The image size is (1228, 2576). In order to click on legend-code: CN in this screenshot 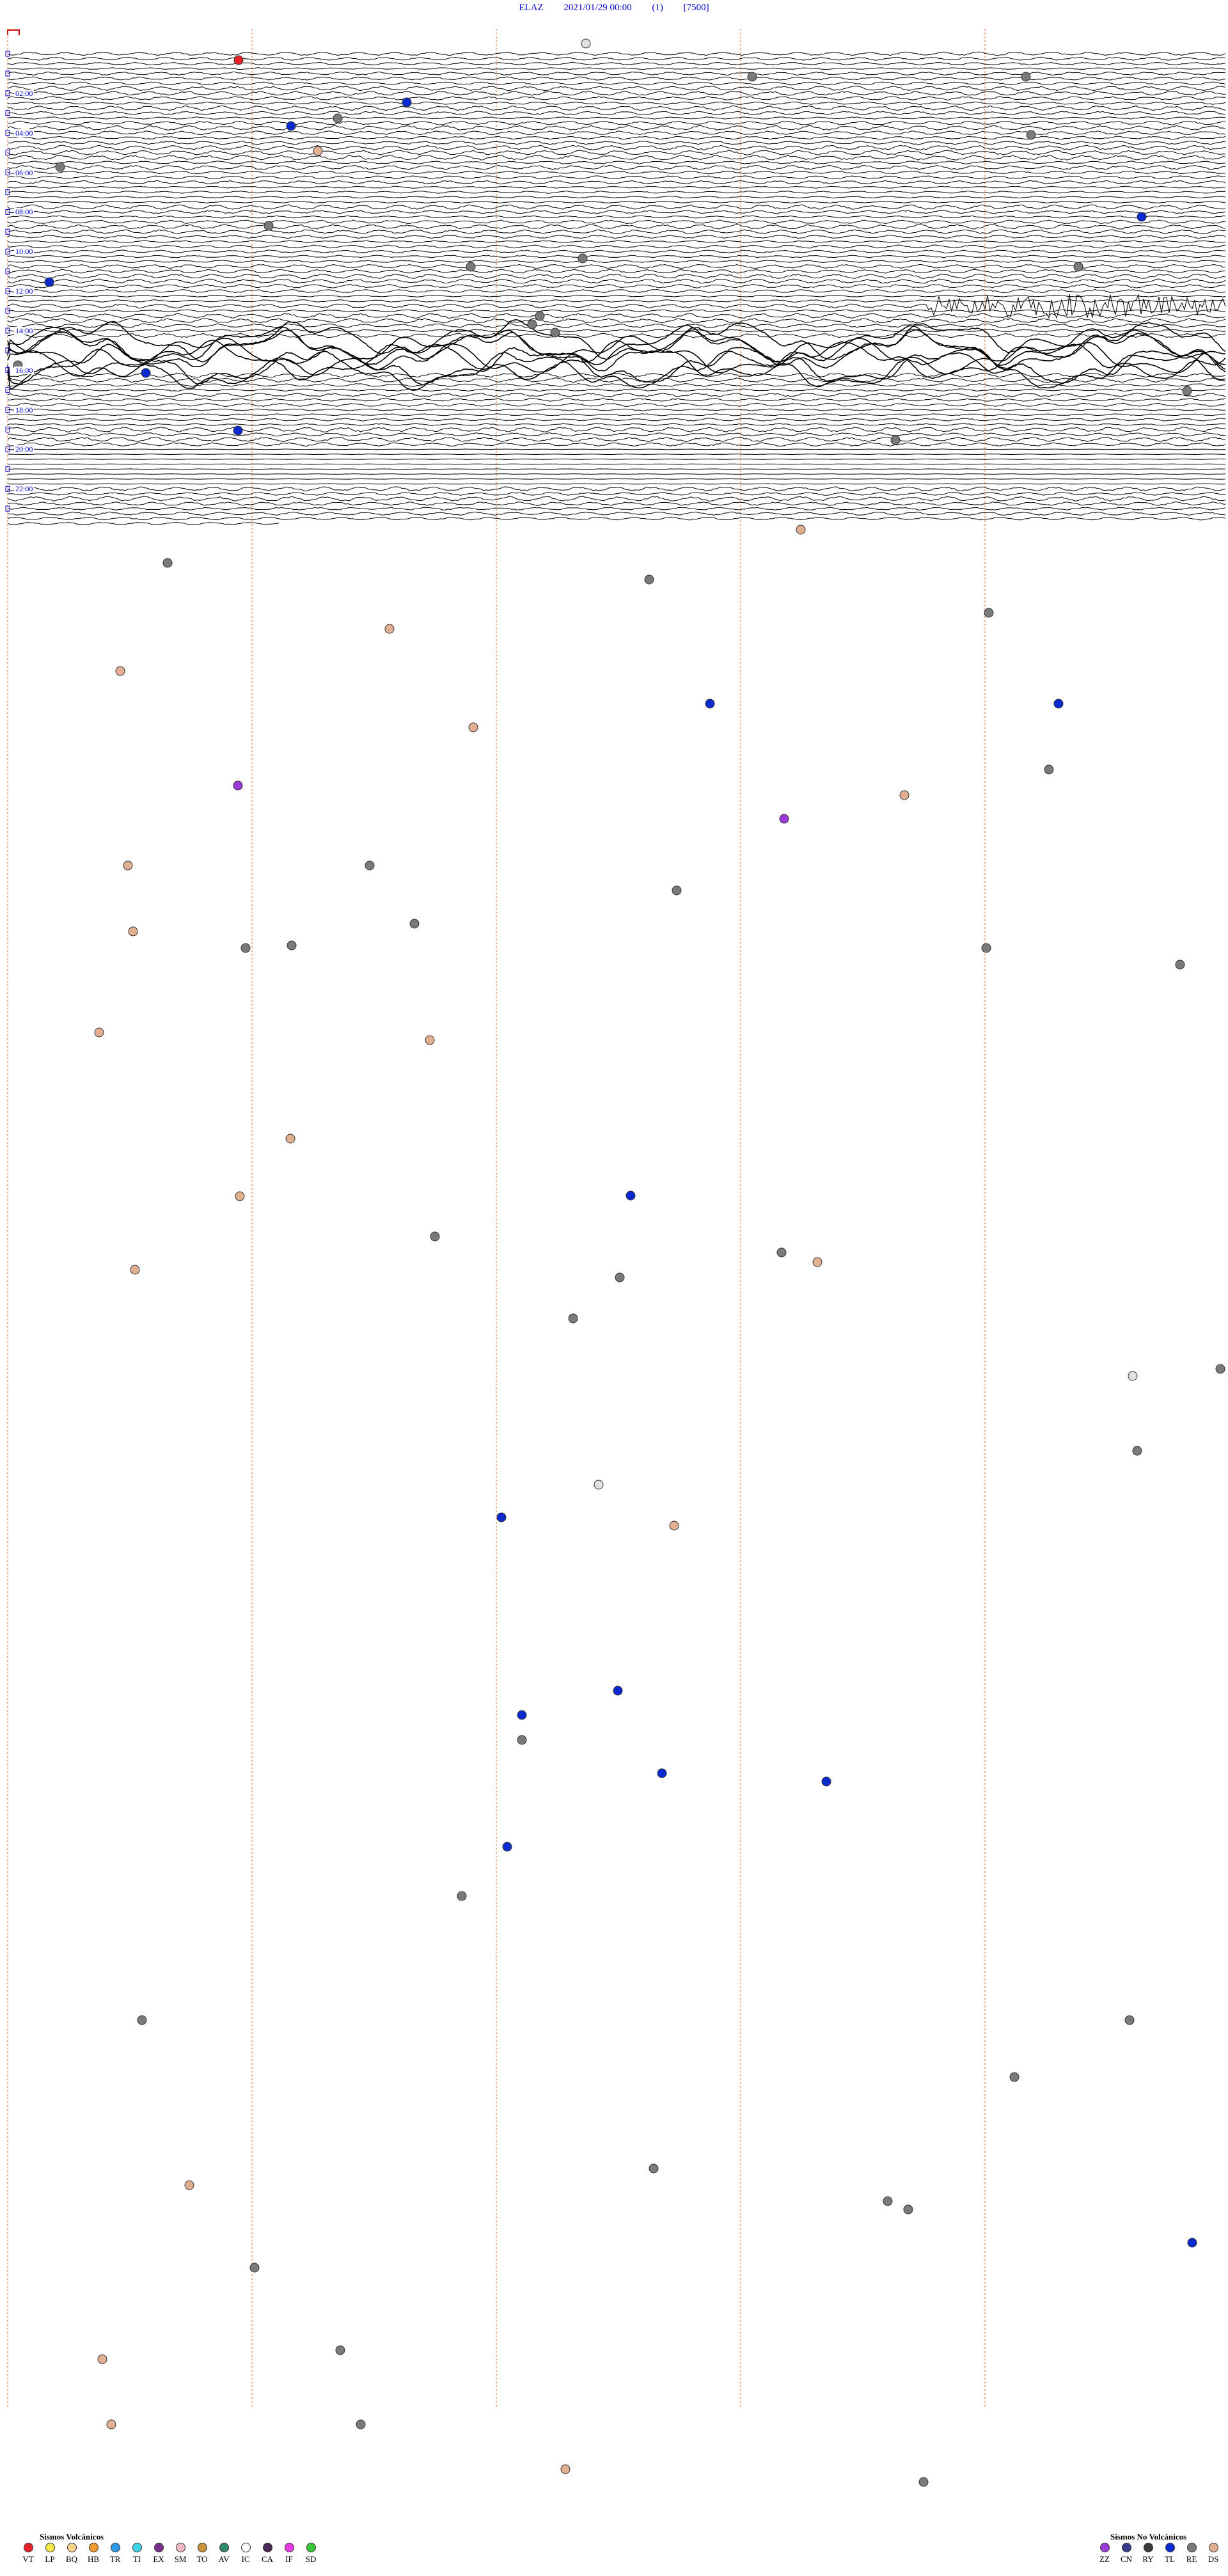, I will do `click(1126, 2559)`.